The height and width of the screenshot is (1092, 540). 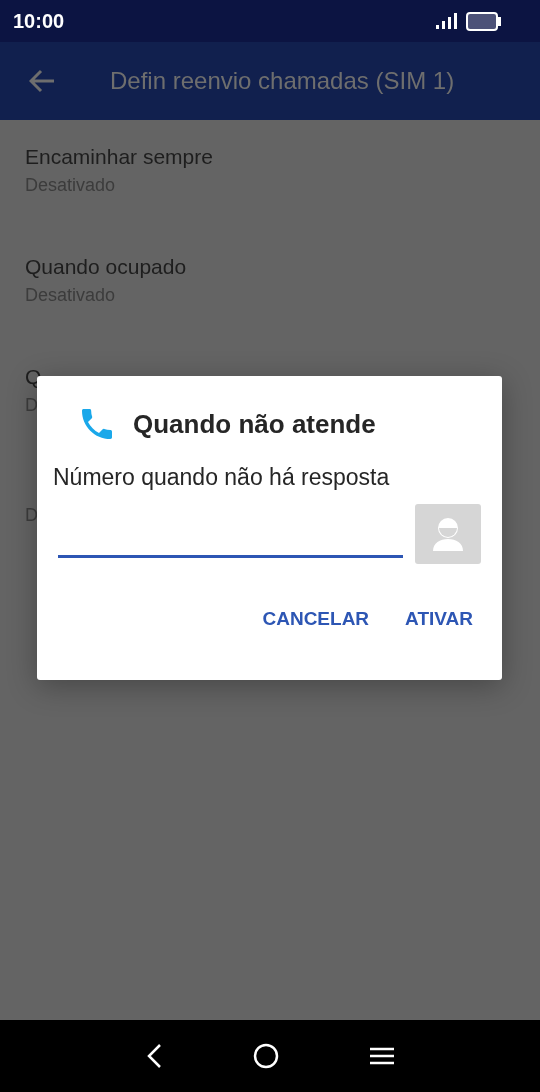 What do you see at coordinates (448, 534) in the screenshot?
I see `person-icon` at bounding box center [448, 534].